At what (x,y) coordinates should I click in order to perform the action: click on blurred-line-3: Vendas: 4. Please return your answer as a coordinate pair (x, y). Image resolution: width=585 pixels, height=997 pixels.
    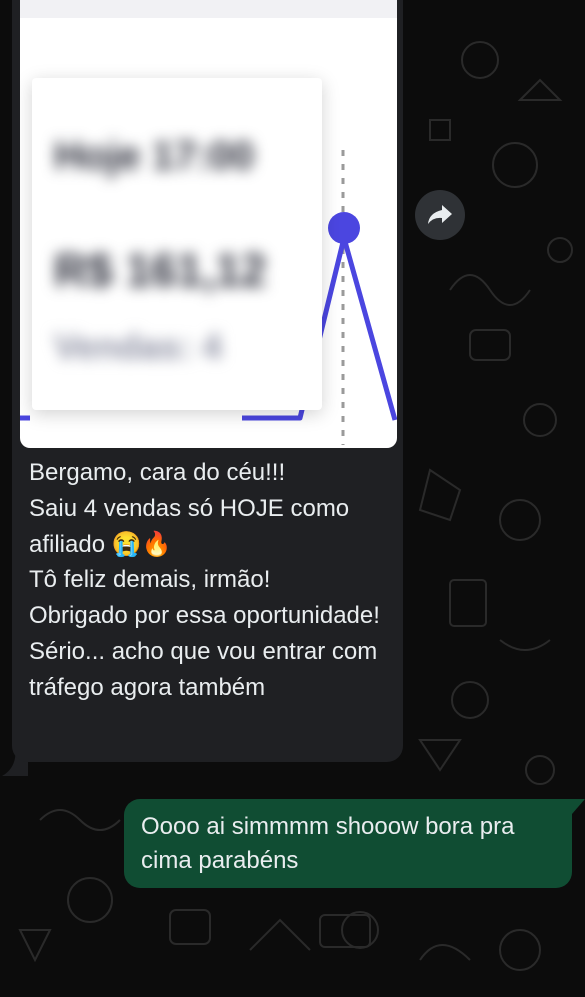
    Looking at the image, I should click on (138, 346).